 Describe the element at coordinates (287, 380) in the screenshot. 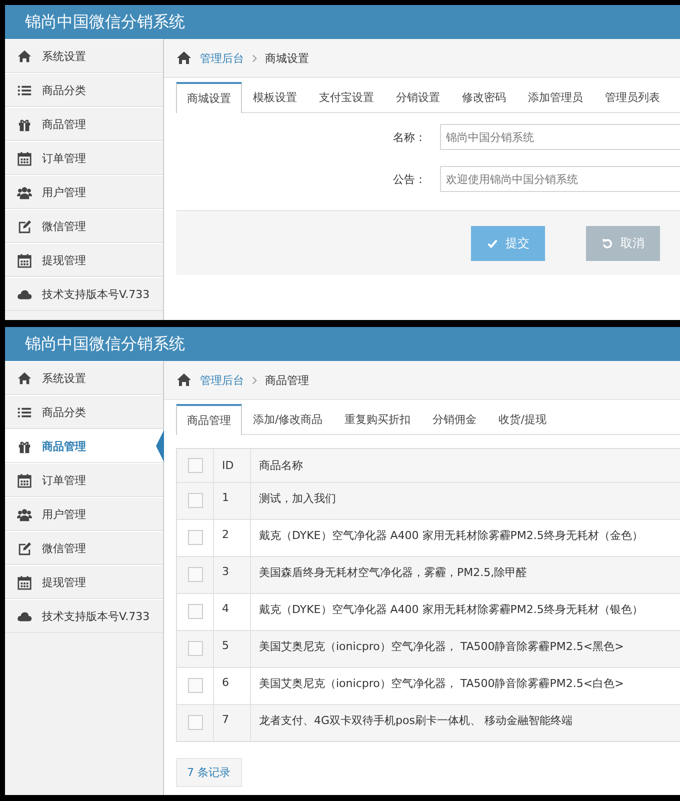

I see `breadcrumb-current: 商品管理` at that location.